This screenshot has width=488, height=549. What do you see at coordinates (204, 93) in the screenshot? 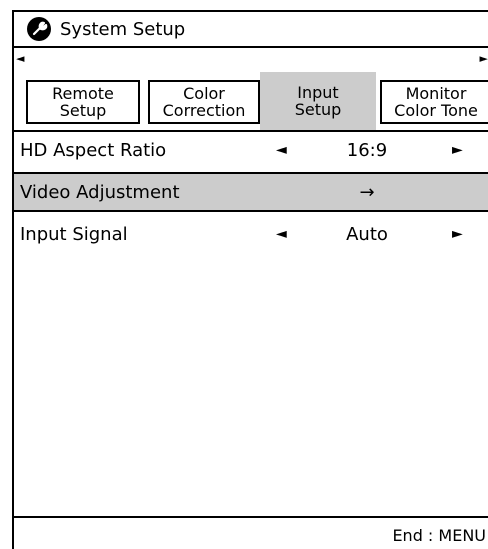
I see `tab-label-line1: Color` at bounding box center [204, 93].